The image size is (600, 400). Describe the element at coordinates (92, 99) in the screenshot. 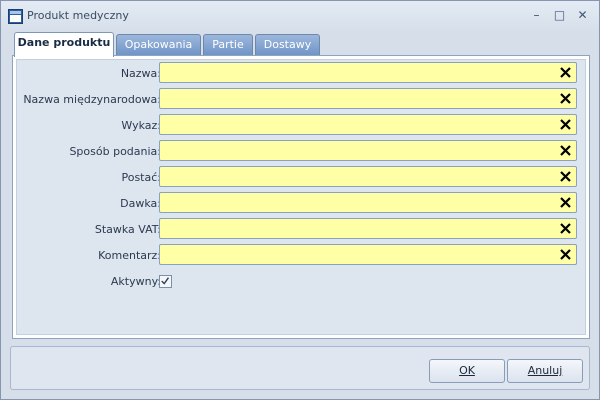

I see `field-label-nazwa-miedzynarodowa: Nazwa międzynarodowa:` at that location.